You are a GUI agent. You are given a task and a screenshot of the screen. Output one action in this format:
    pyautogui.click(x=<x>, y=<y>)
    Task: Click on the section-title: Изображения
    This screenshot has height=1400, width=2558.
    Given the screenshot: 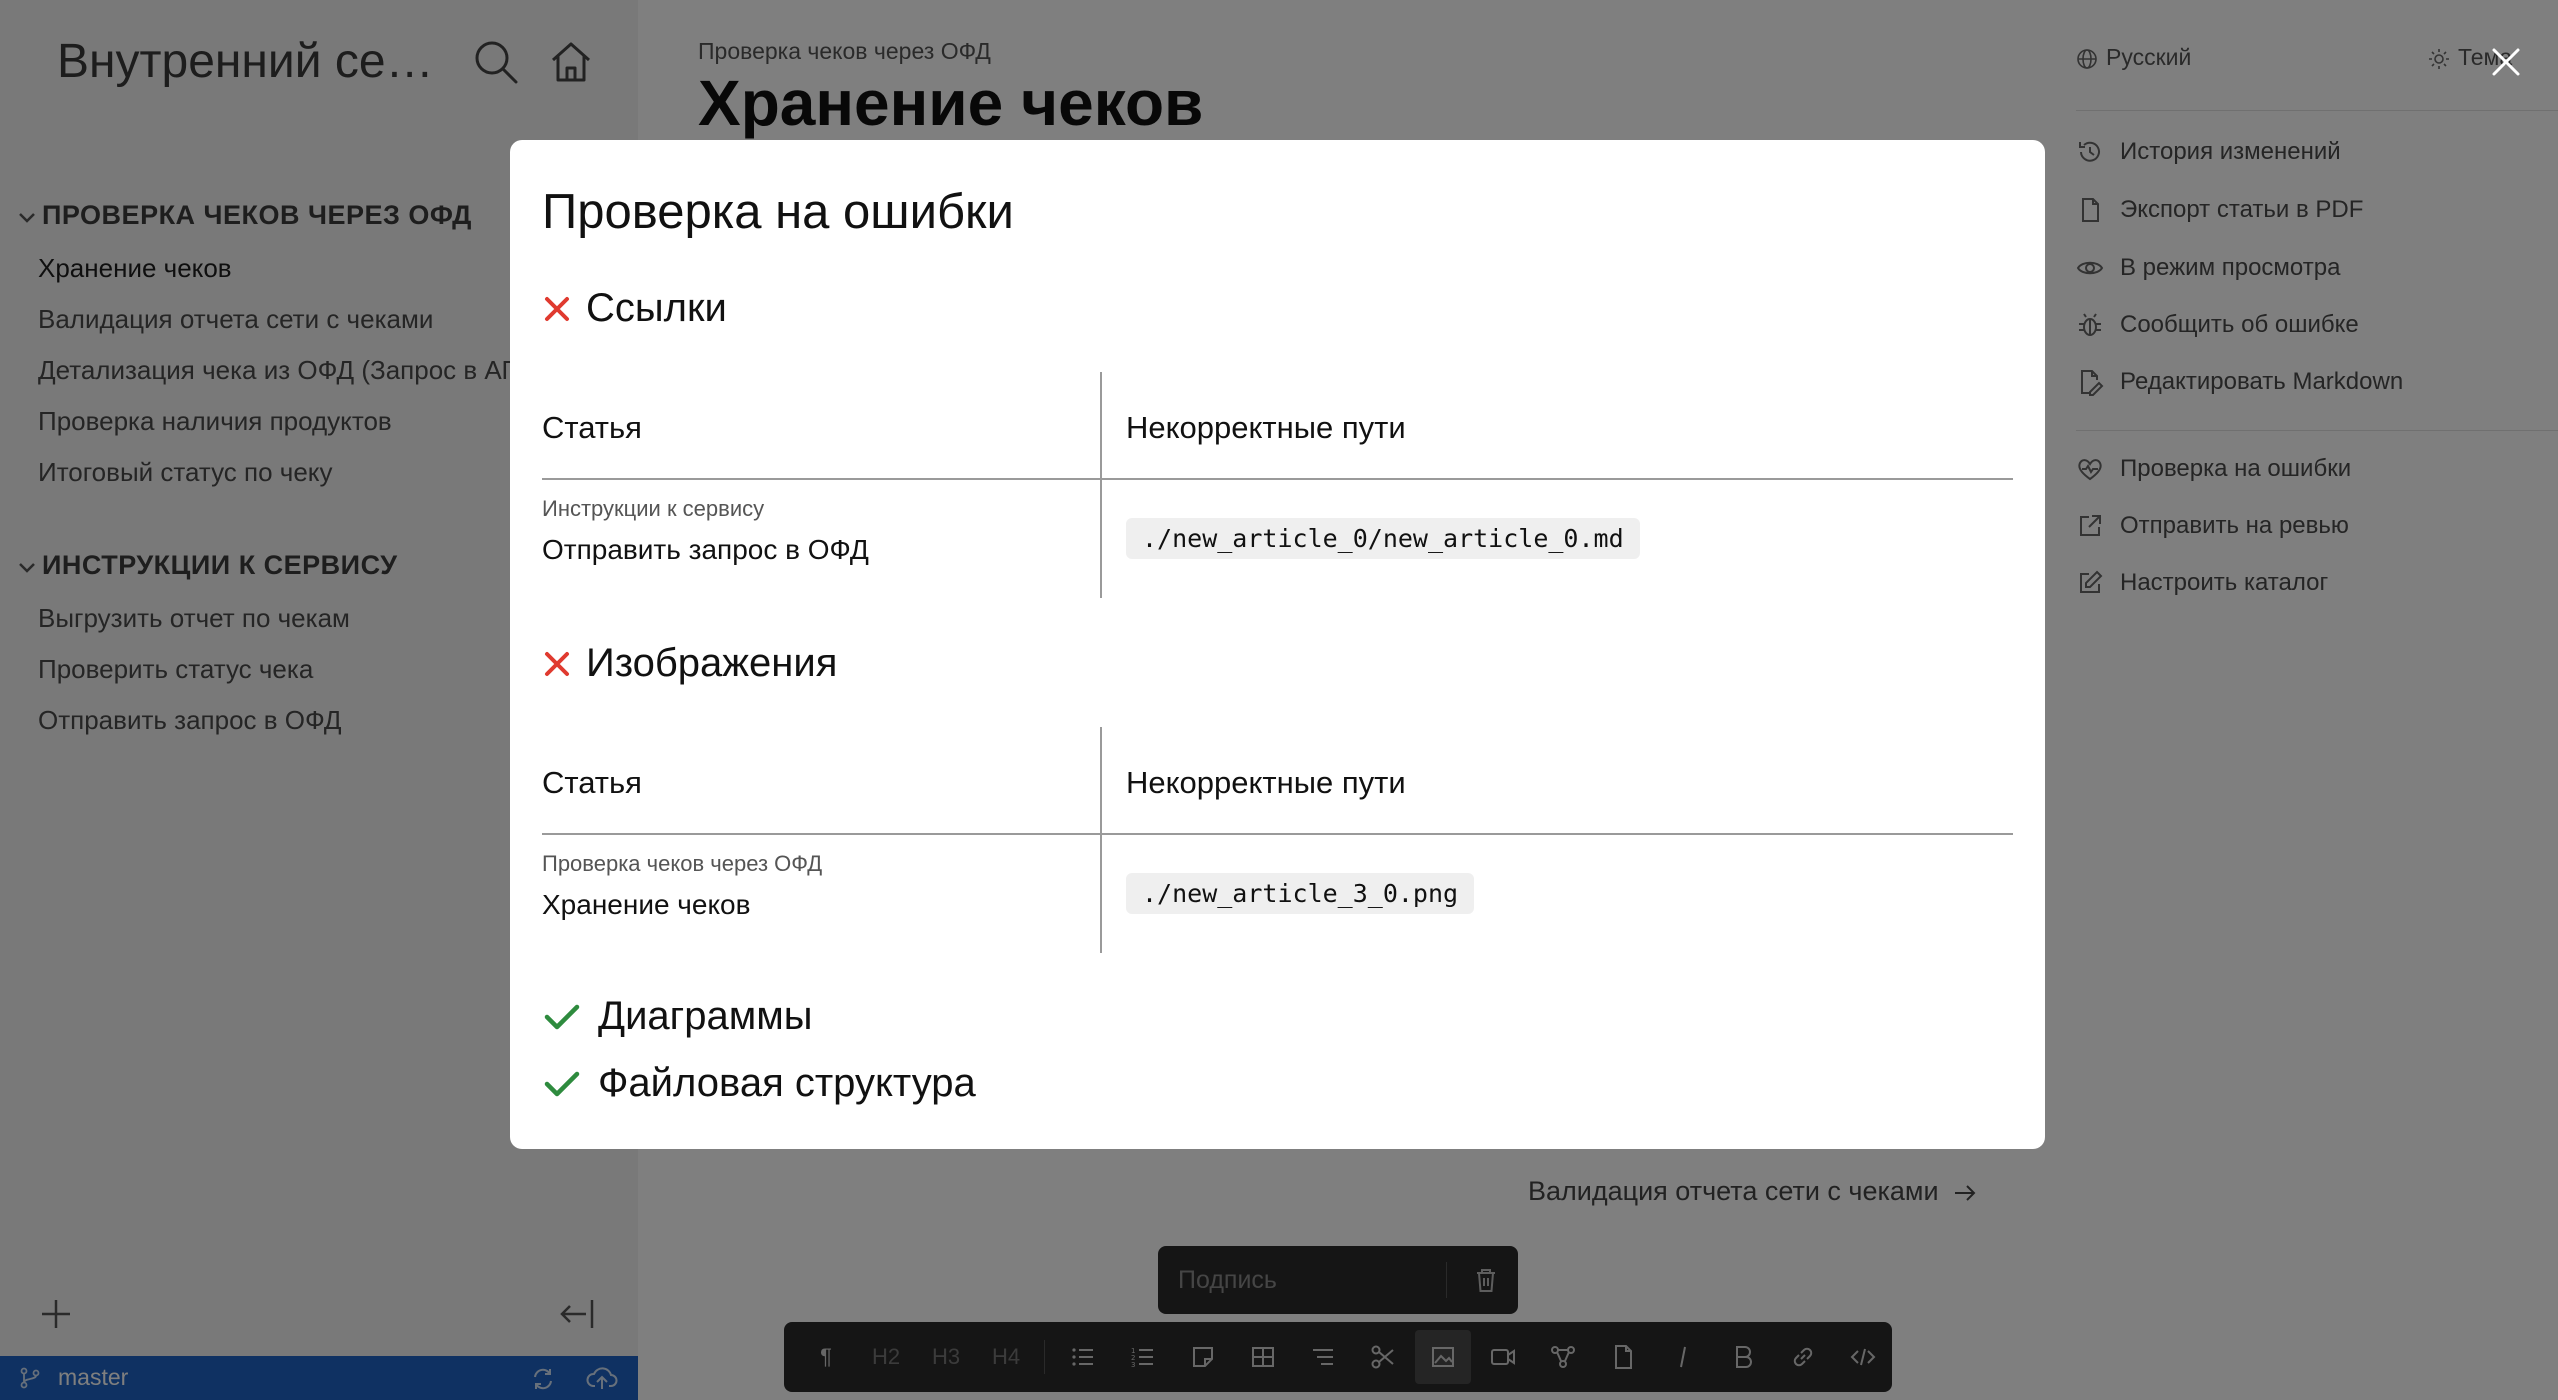 What is the action you would take?
    pyautogui.click(x=712, y=663)
    